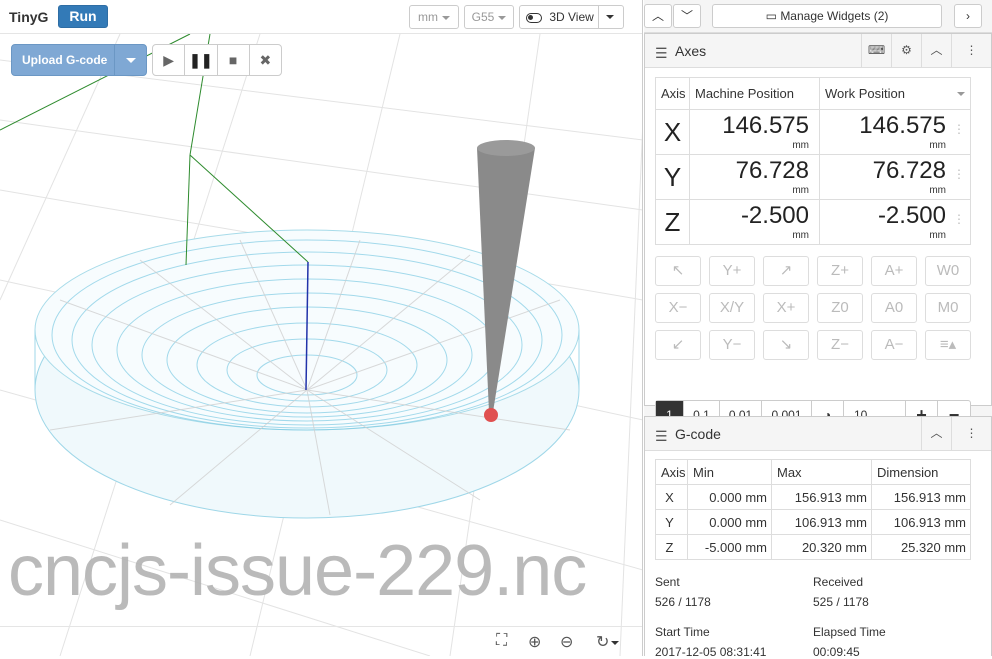 This screenshot has width=992, height=659. What do you see at coordinates (773, 16) in the screenshot?
I see `window-icon: ▭` at bounding box center [773, 16].